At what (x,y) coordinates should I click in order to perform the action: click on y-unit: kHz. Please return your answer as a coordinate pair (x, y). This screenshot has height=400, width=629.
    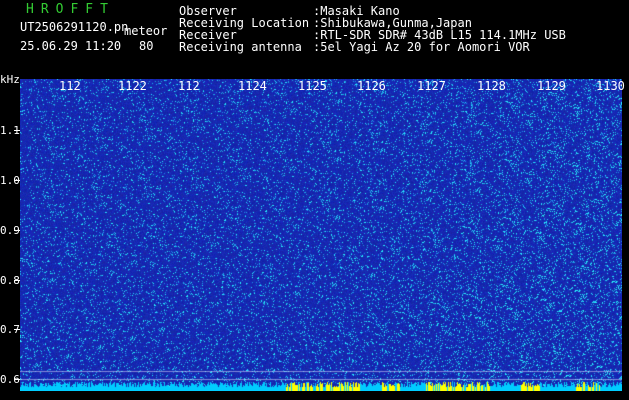
    Looking at the image, I should click on (10, 79).